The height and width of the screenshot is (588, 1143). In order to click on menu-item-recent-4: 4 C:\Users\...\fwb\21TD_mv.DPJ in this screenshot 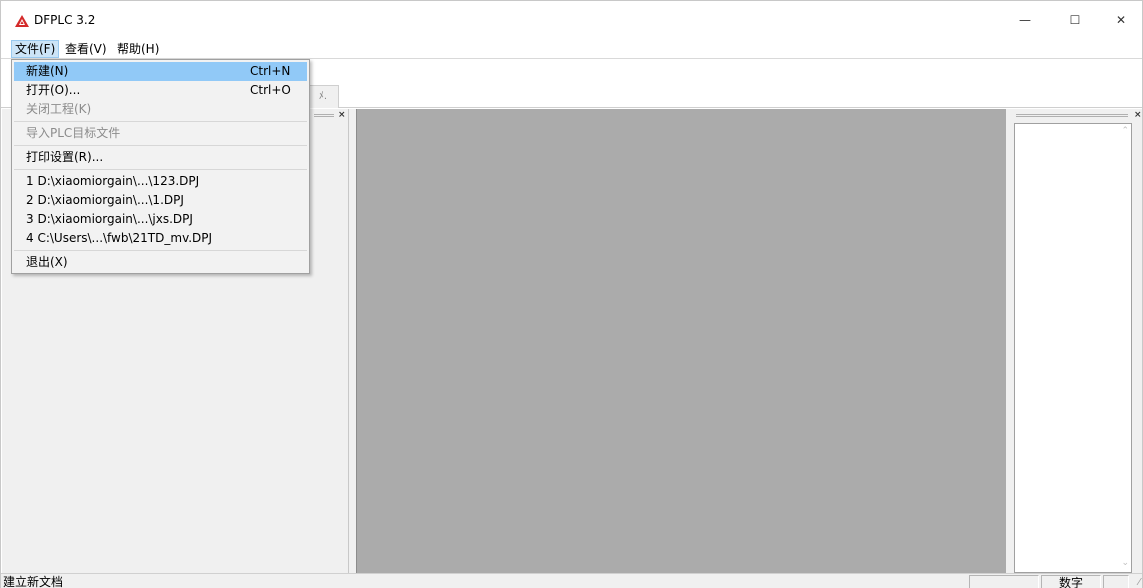, I will do `click(160, 238)`.